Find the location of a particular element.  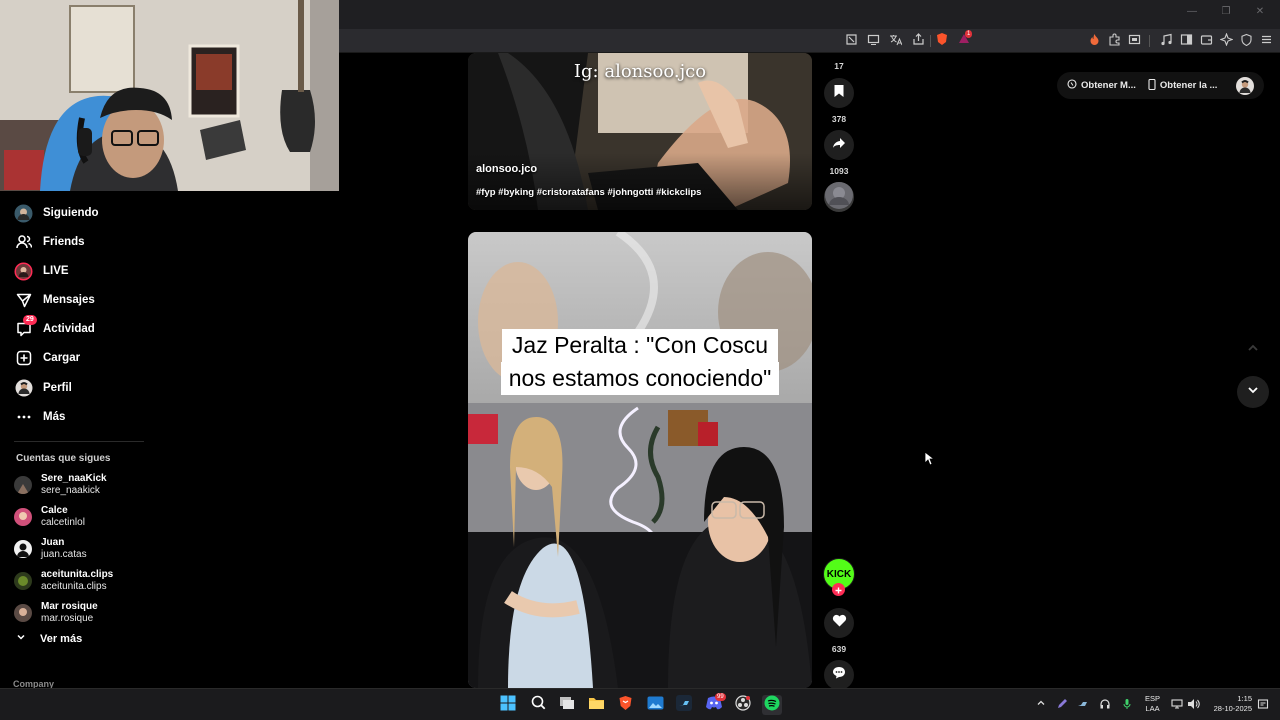

taskbar-search-button is located at coordinates (538, 705).